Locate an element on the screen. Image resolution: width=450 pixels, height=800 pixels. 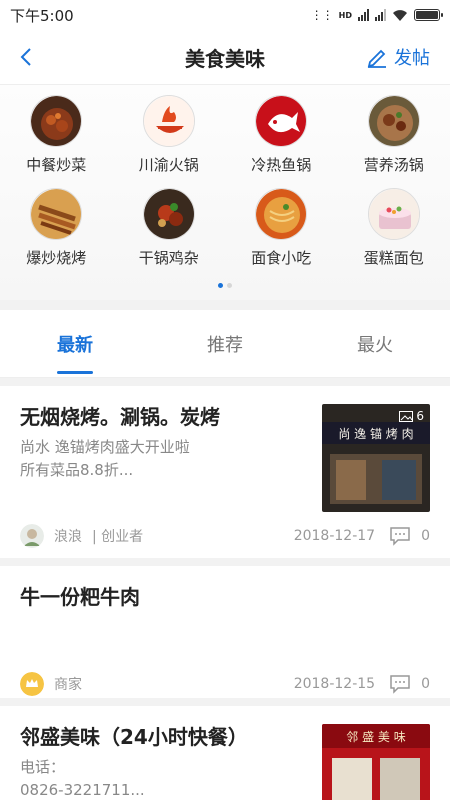
category-item-noodles: 面食小吃 is located at coordinates (281, 228).